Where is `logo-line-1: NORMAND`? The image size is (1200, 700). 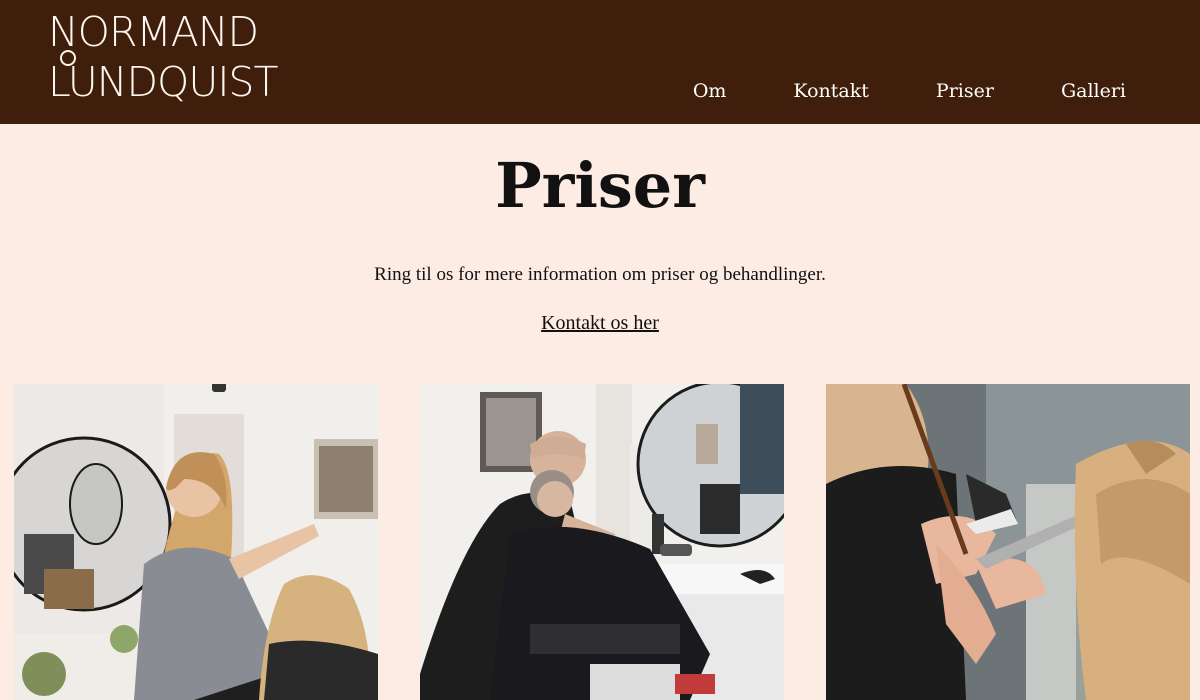 logo-line-1: NORMAND is located at coordinates (153, 32).